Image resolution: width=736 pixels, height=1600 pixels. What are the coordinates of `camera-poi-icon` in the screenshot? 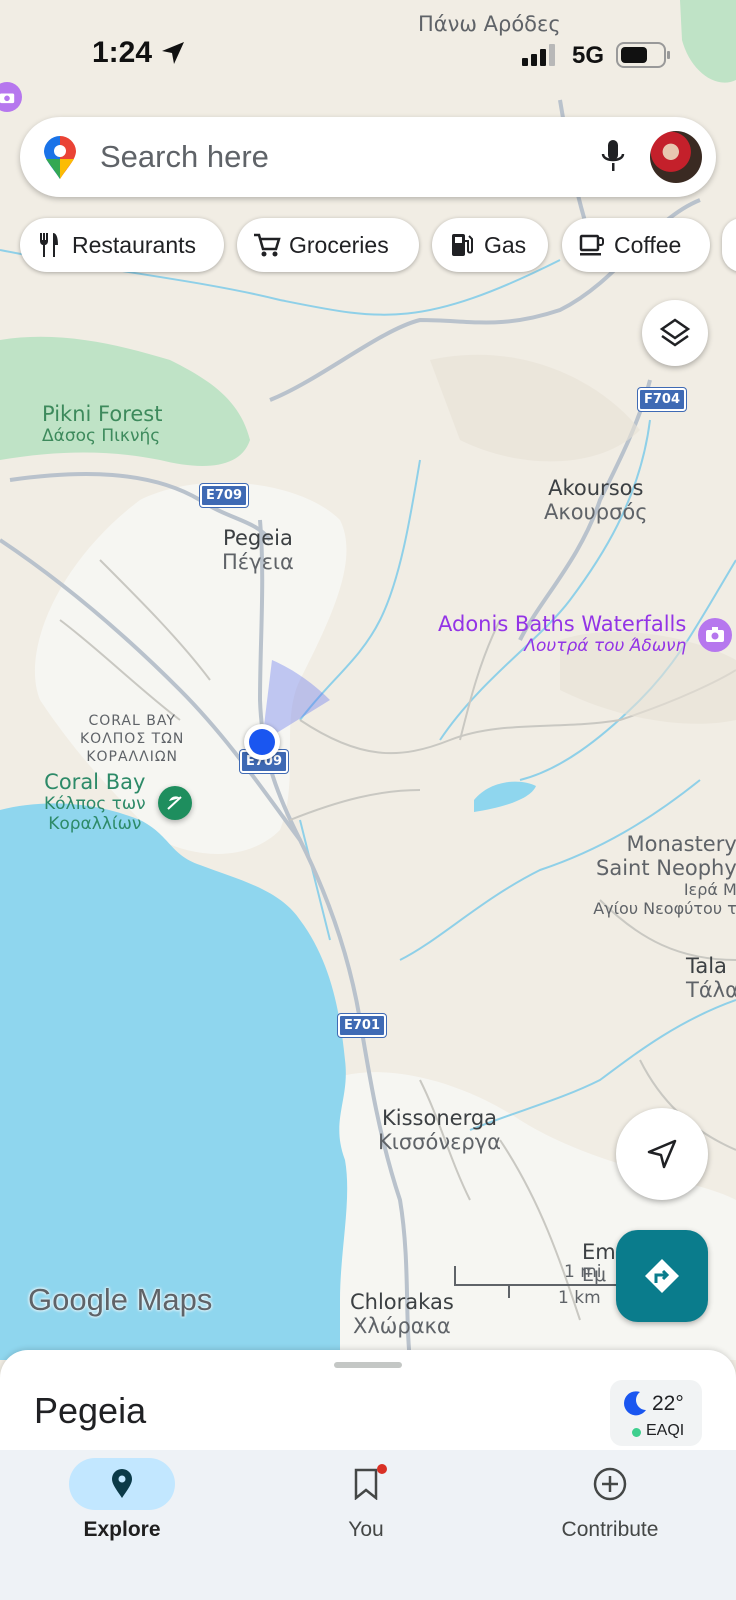 It's located at (715, 635).